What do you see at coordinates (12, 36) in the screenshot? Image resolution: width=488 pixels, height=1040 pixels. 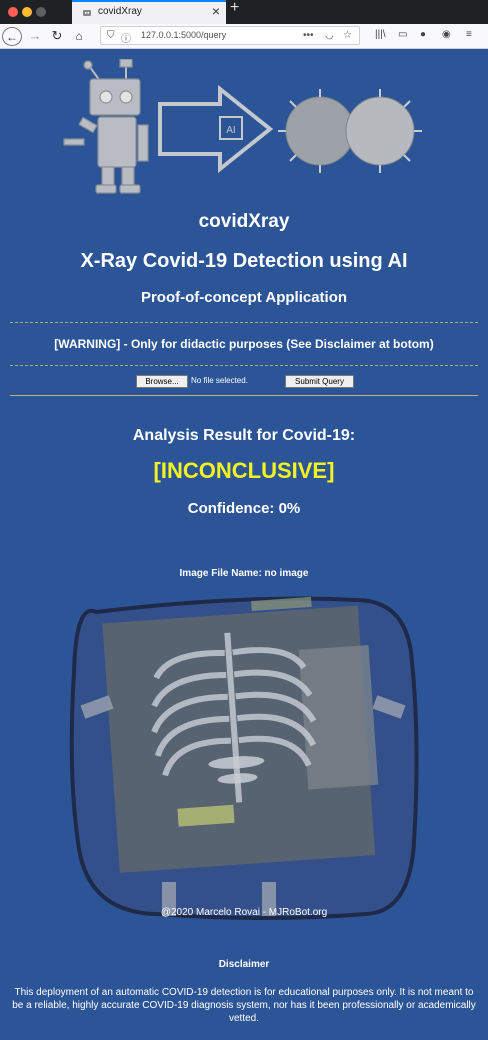 I see `back-arrow-icon: ←` at bounding box center [12, 36].